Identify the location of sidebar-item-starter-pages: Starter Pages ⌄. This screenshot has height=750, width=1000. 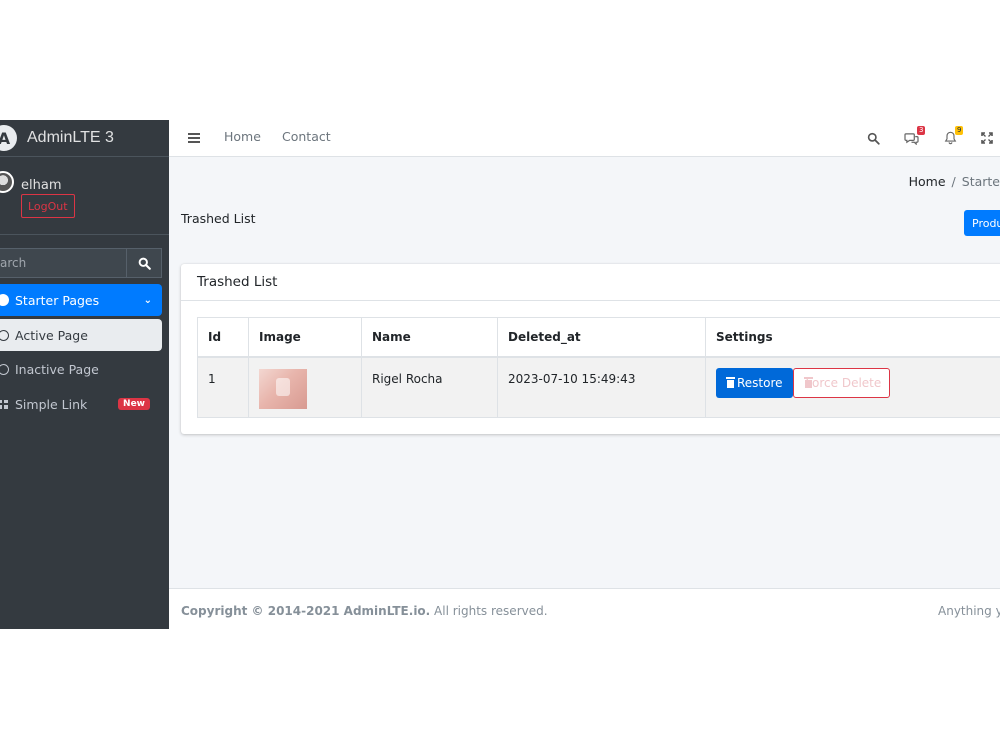
(81, 300).